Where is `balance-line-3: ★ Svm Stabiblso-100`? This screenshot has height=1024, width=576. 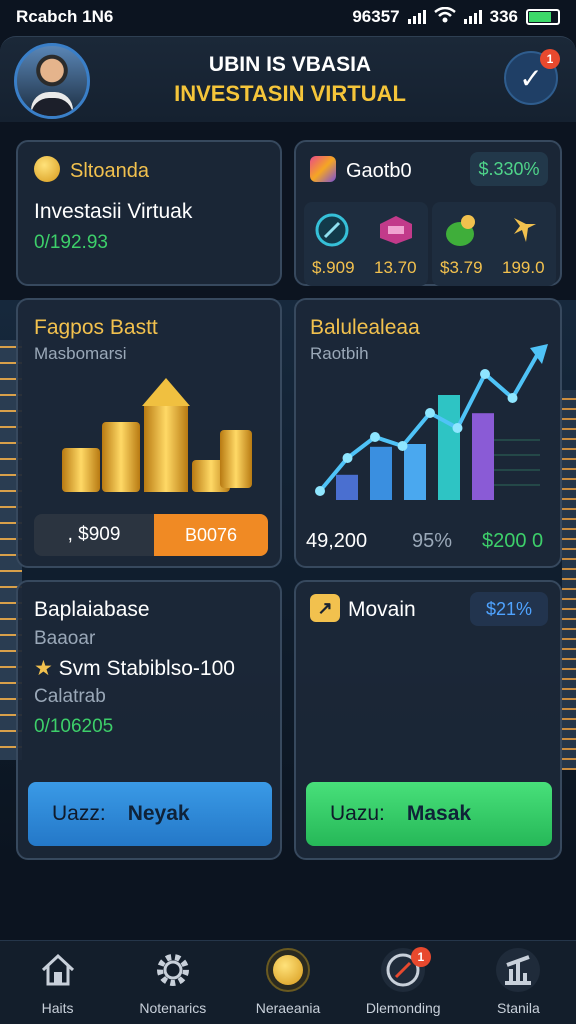 balance-line-3: ★ Svm Stabiblso-100 is located at coordinates (134, 668).